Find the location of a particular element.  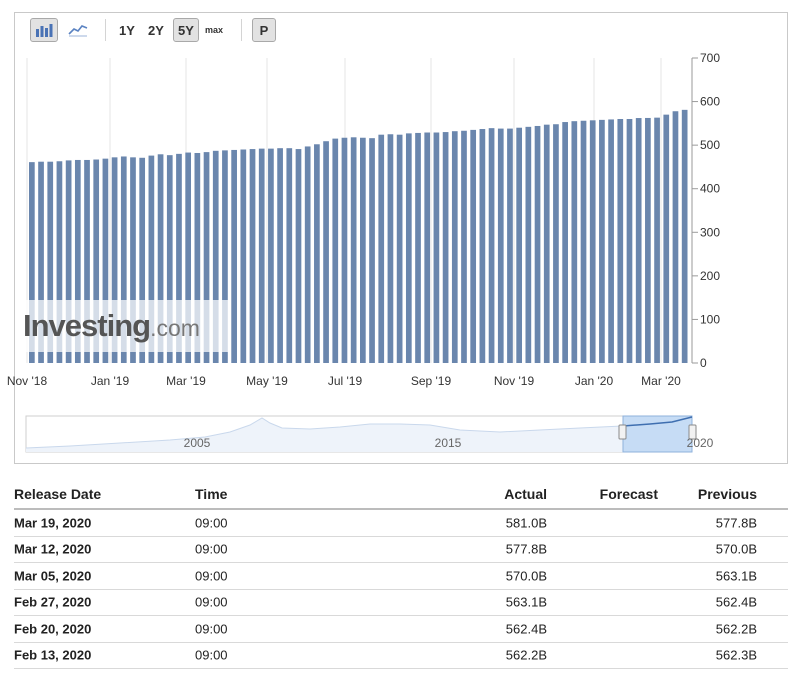

header-time: Time is located at coordinates (211, 494).